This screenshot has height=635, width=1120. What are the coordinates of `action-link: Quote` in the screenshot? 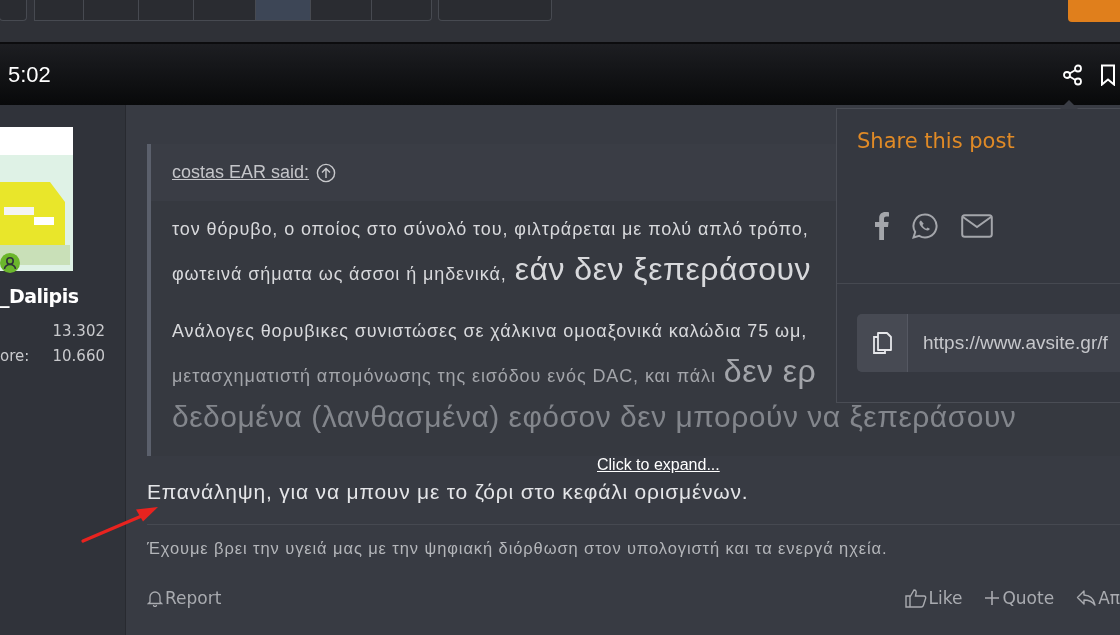 It's located at (1019, 598).